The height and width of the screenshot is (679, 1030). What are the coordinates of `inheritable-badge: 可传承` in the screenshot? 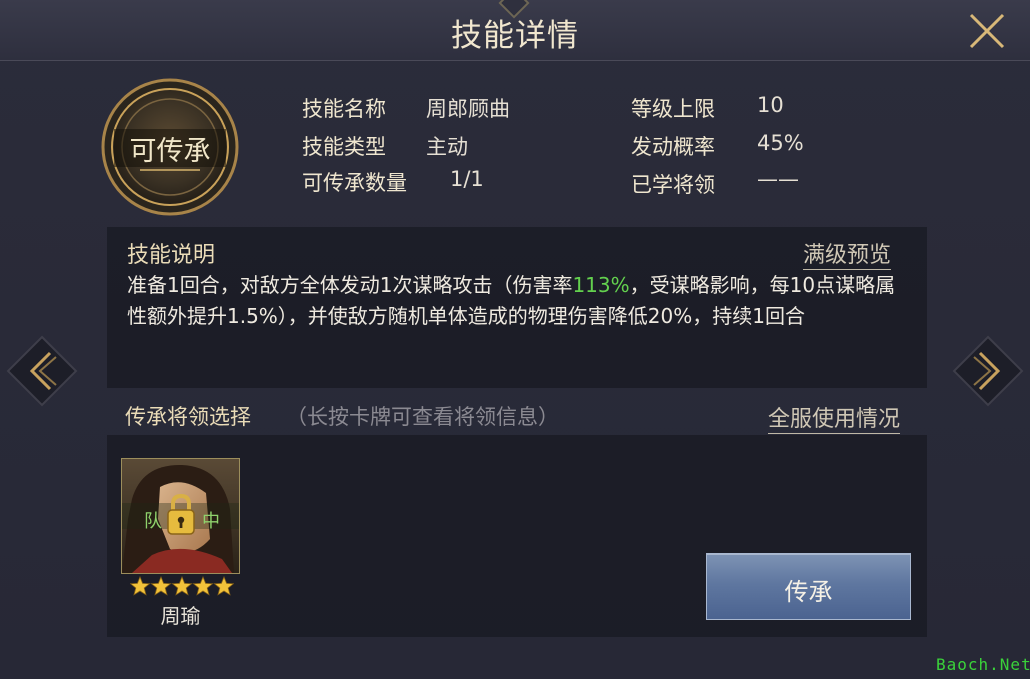 It's located at (170, 147).